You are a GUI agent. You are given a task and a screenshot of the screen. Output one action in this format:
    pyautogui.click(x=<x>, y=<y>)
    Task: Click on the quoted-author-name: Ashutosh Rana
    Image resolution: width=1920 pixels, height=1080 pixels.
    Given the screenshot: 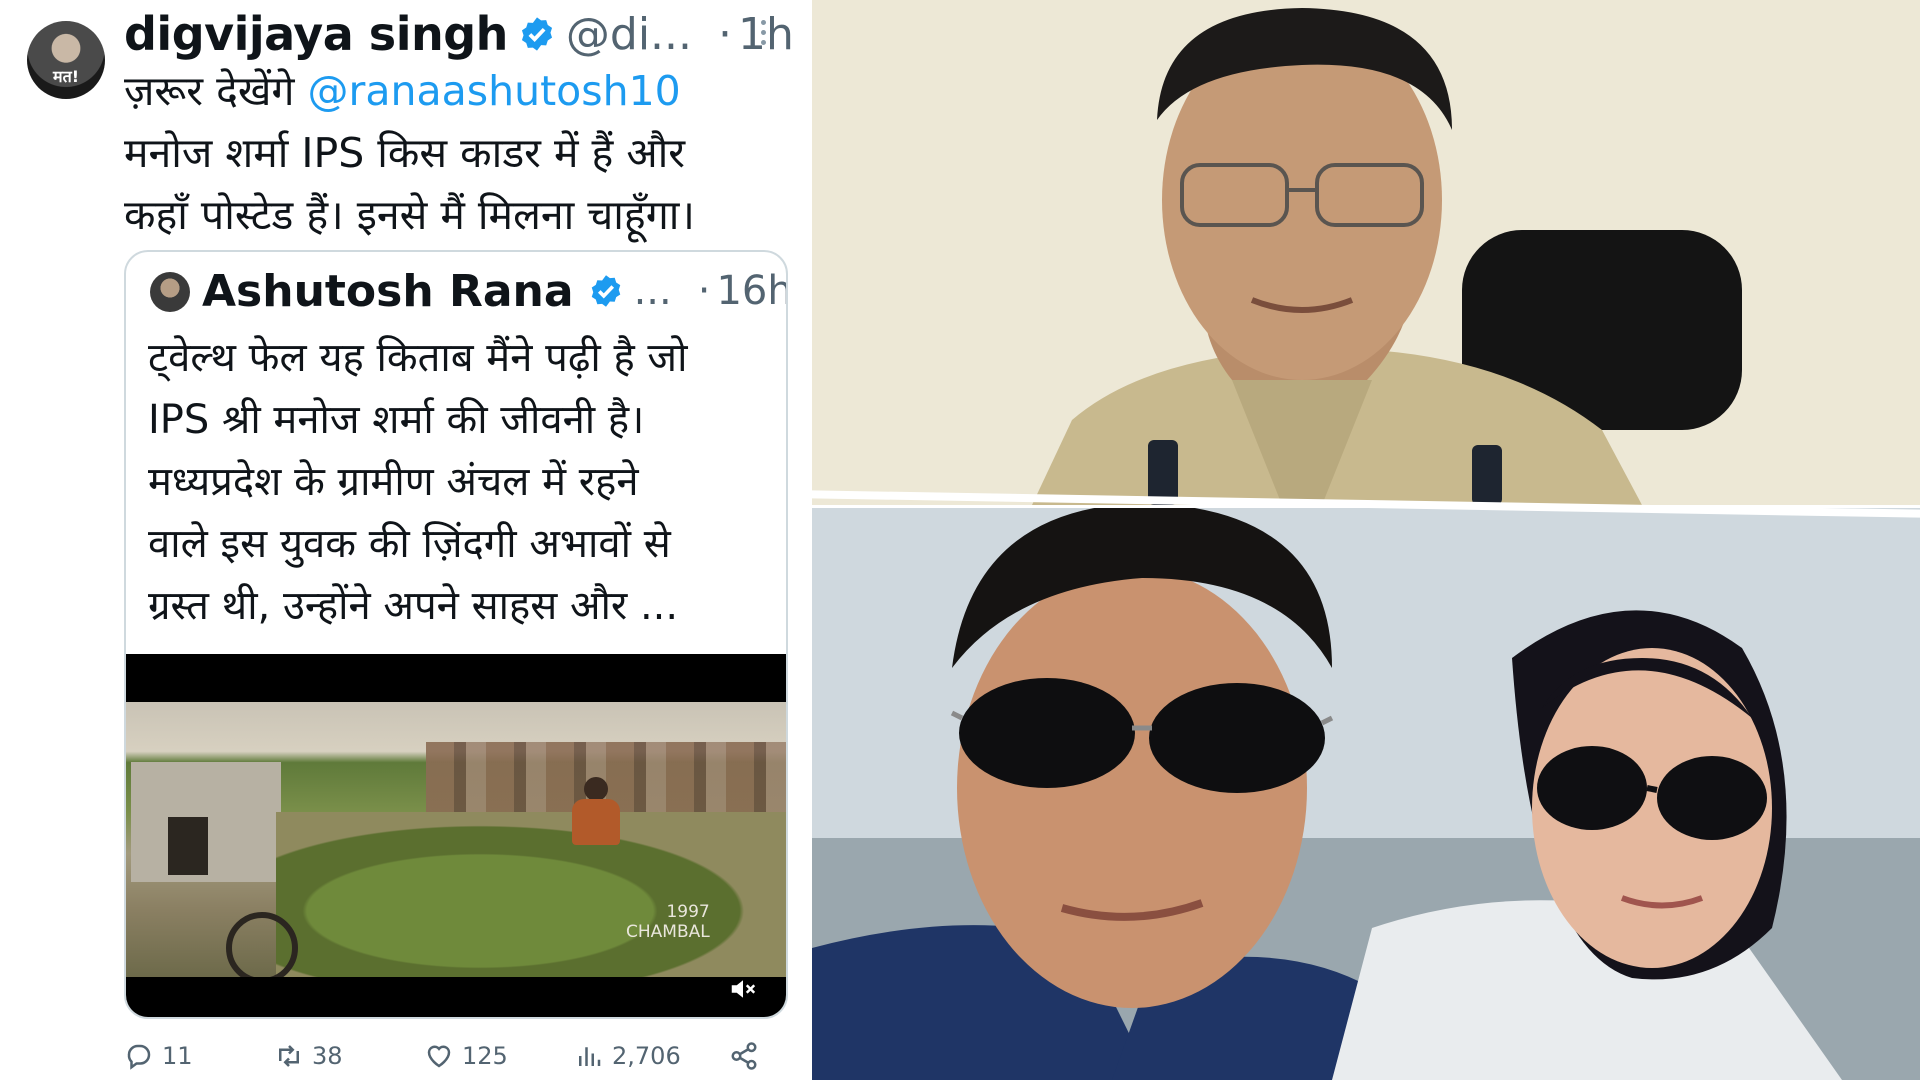 What is the action you would take?
    pyautogui.click(x=388, y=291)
    